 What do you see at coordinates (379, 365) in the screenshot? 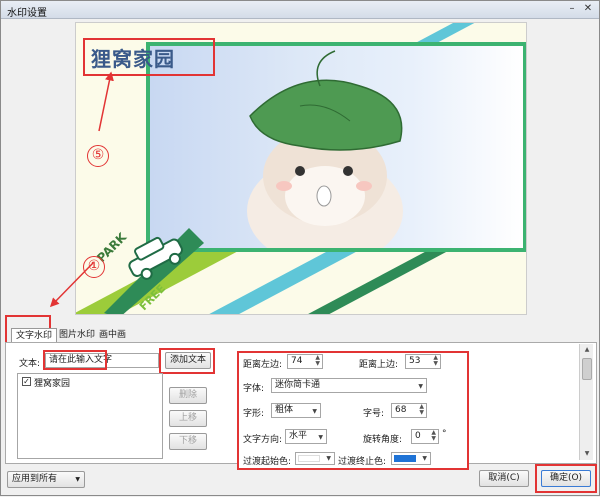
I see `top-distance-label: 距离上边:` at bounding box center [379, 365].